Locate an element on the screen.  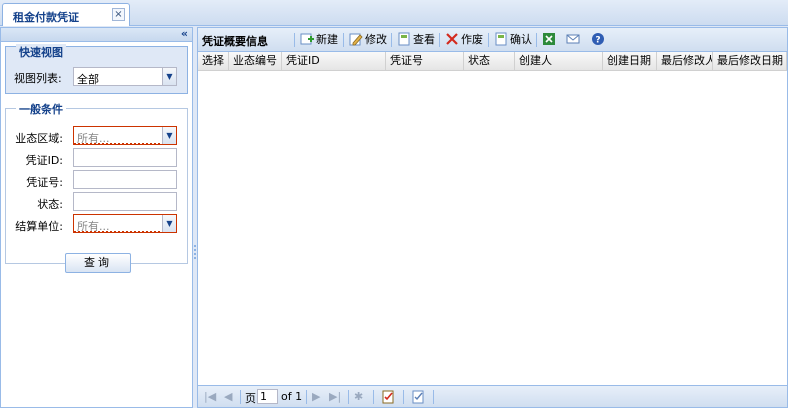
paging-toolbar: |◀ ◀ 页 1 of 1 ▶ ▶| ✱ is located at coordinates (492, 396).